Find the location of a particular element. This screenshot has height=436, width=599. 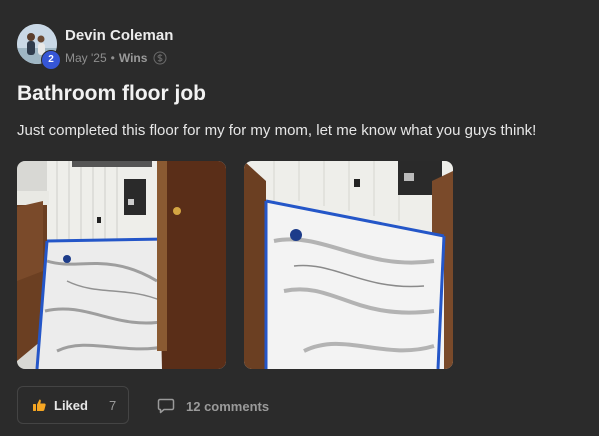

like-button: Liked is located at coordinates (53, 405).